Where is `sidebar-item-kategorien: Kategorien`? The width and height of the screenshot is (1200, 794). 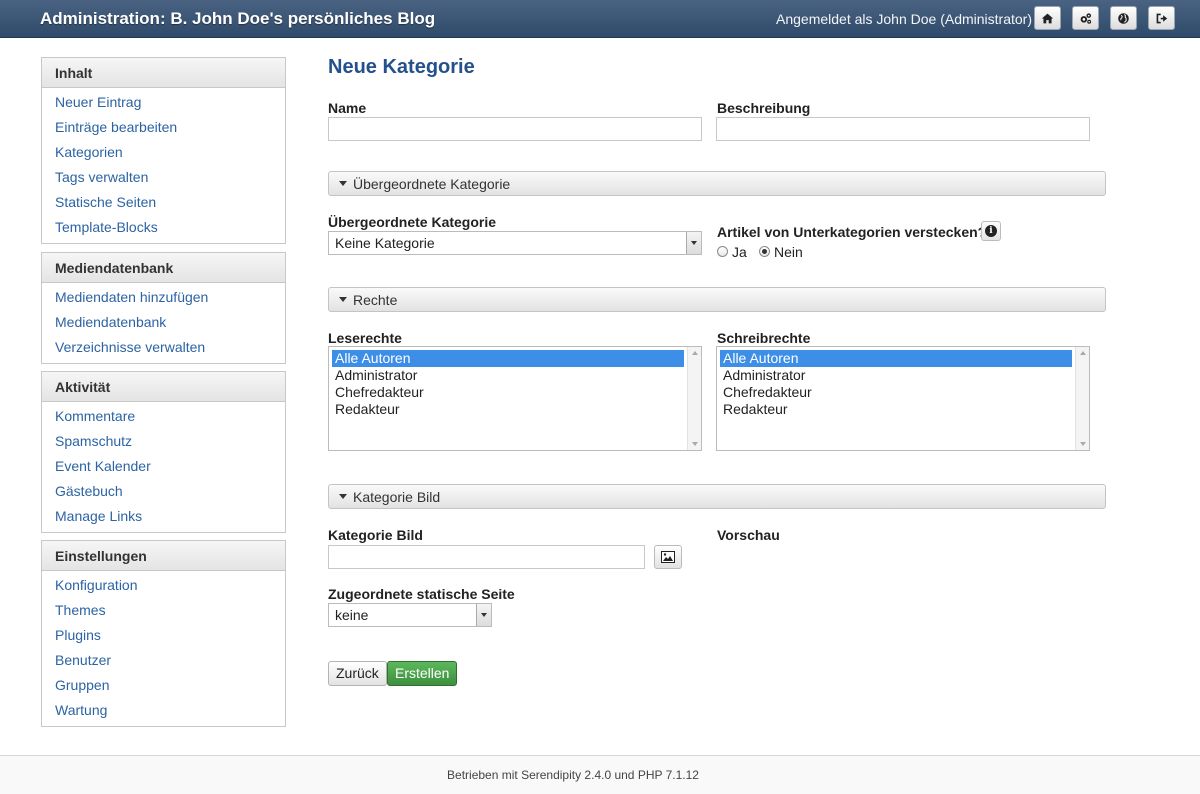 sidebar-item-kategorien: Kategorien is located at coordinates (89, 152).